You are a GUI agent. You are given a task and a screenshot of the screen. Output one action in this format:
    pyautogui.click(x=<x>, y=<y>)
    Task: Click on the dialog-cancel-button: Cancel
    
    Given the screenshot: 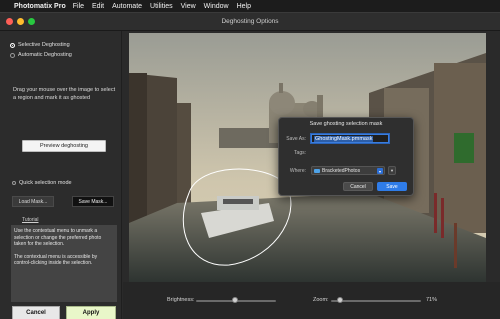 What is the action you would take?
    pyautogui.click(x=358, y=186)
    